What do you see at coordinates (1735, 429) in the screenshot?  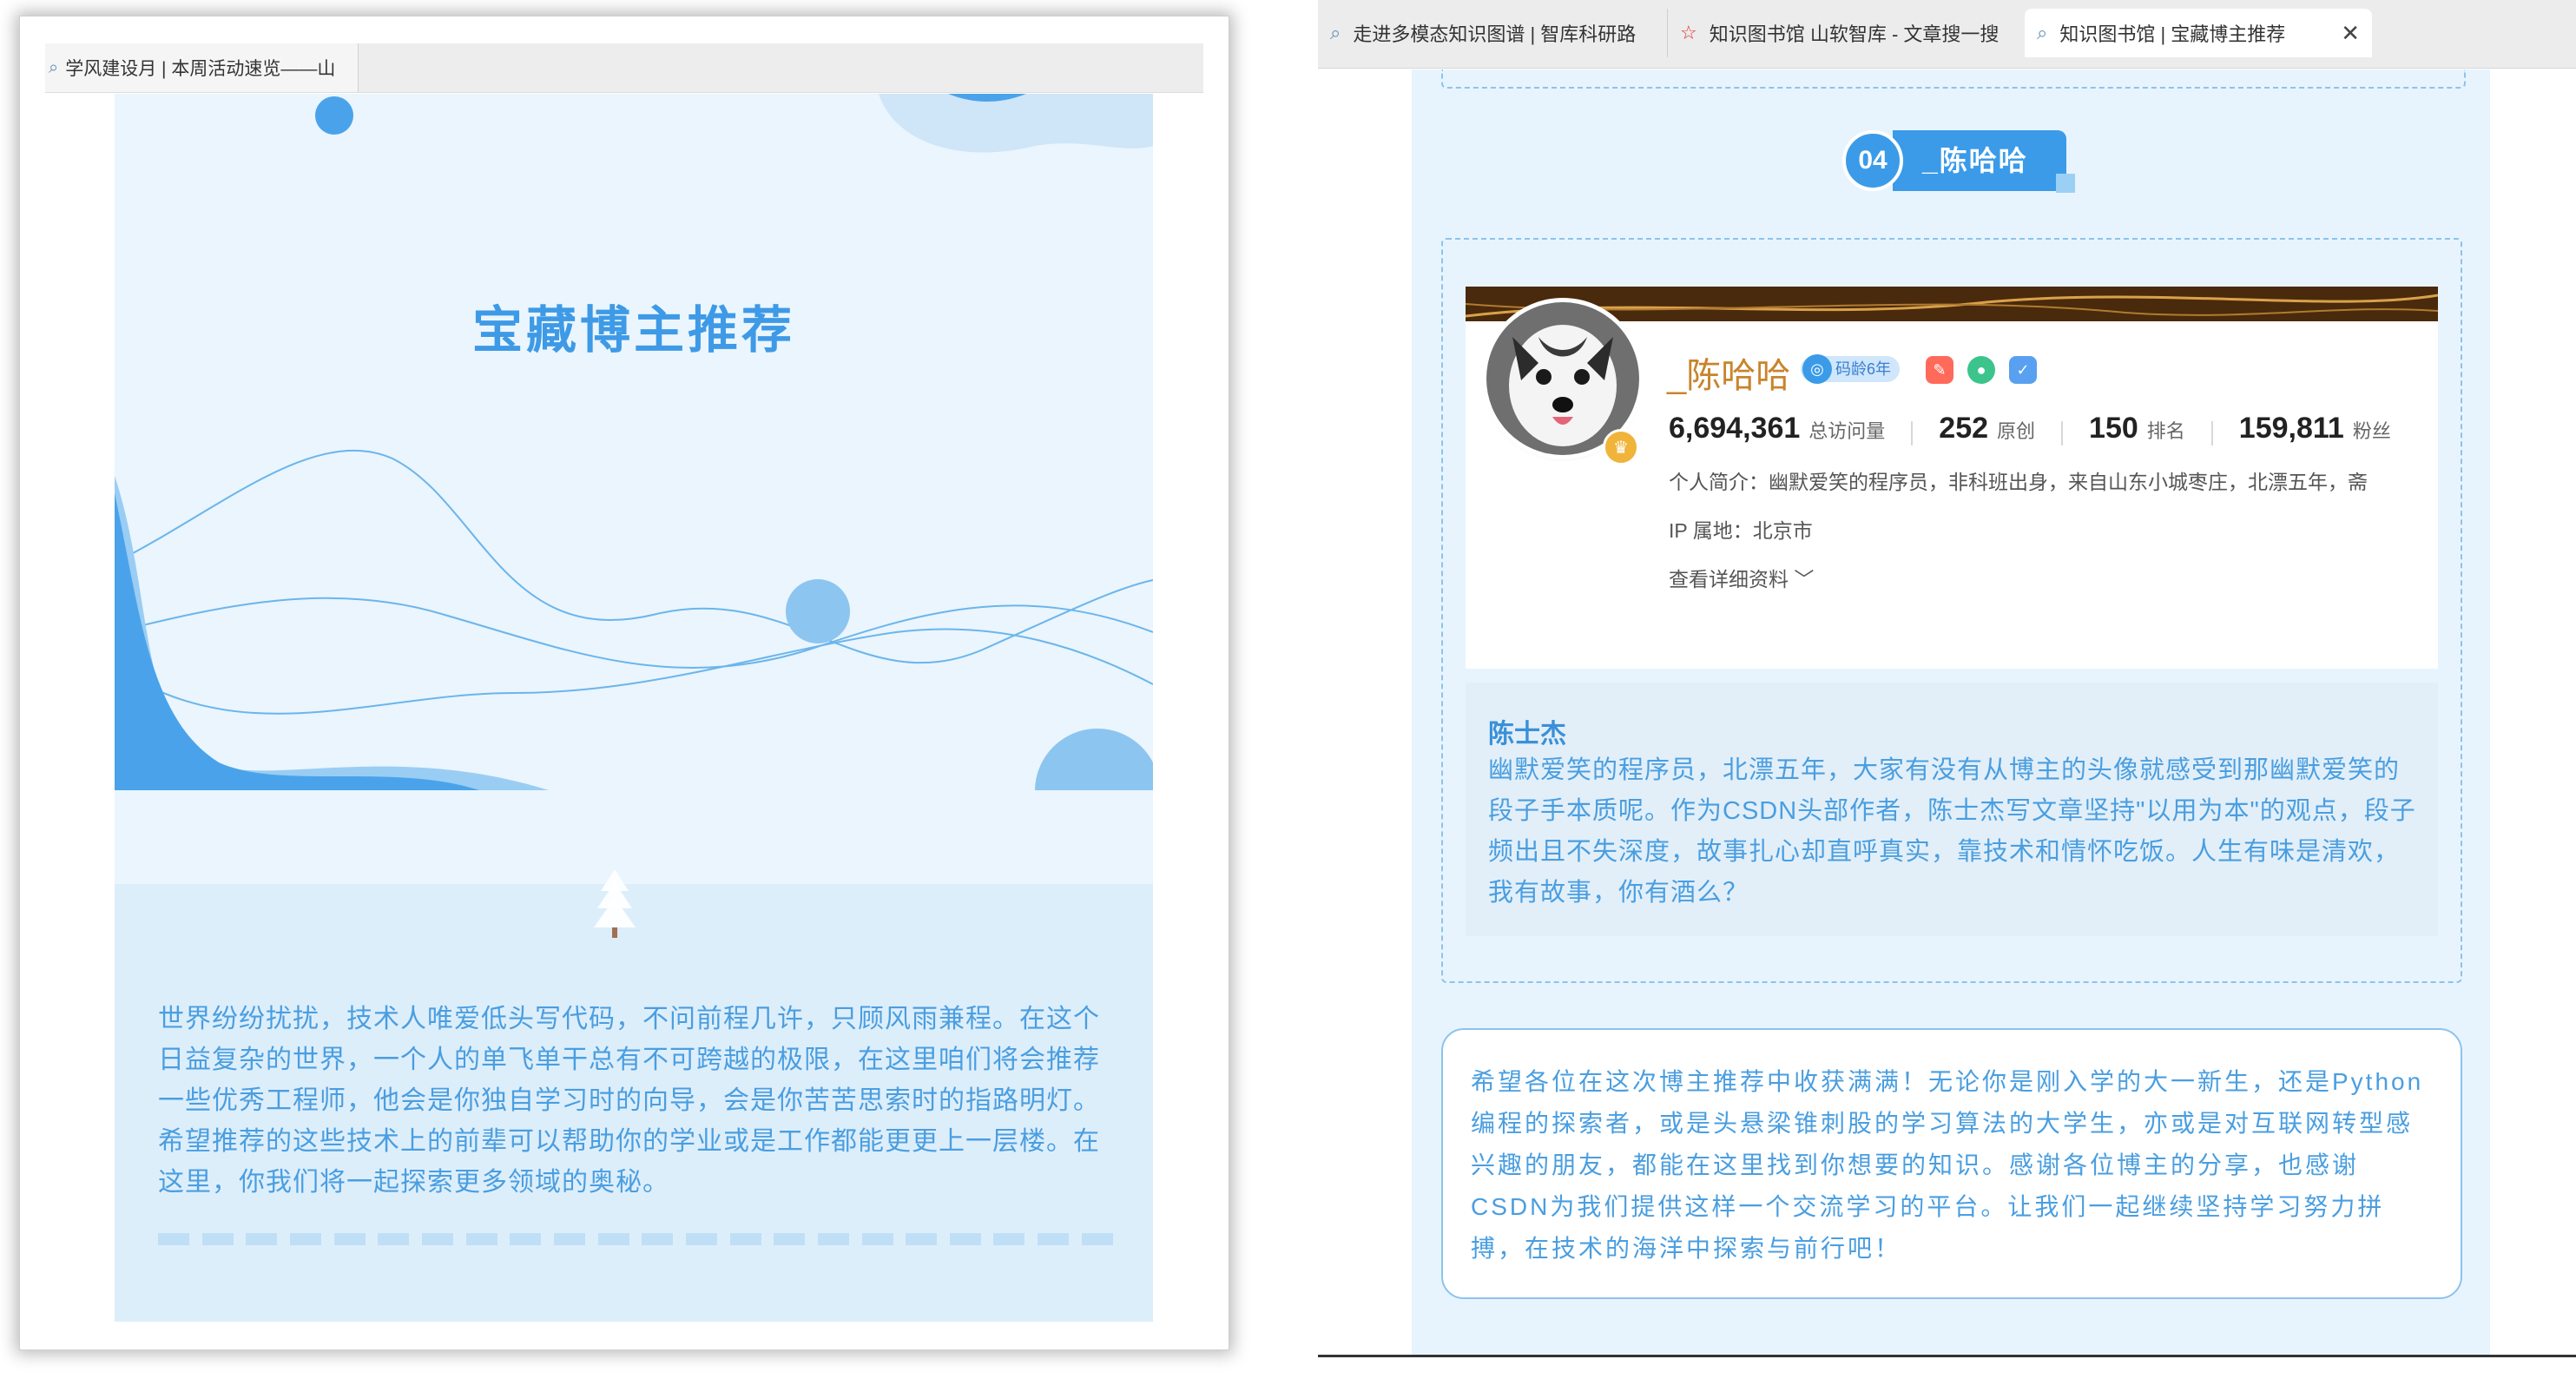 I see `stat-value: 6,694,361` at bounding box center [1735, 429].